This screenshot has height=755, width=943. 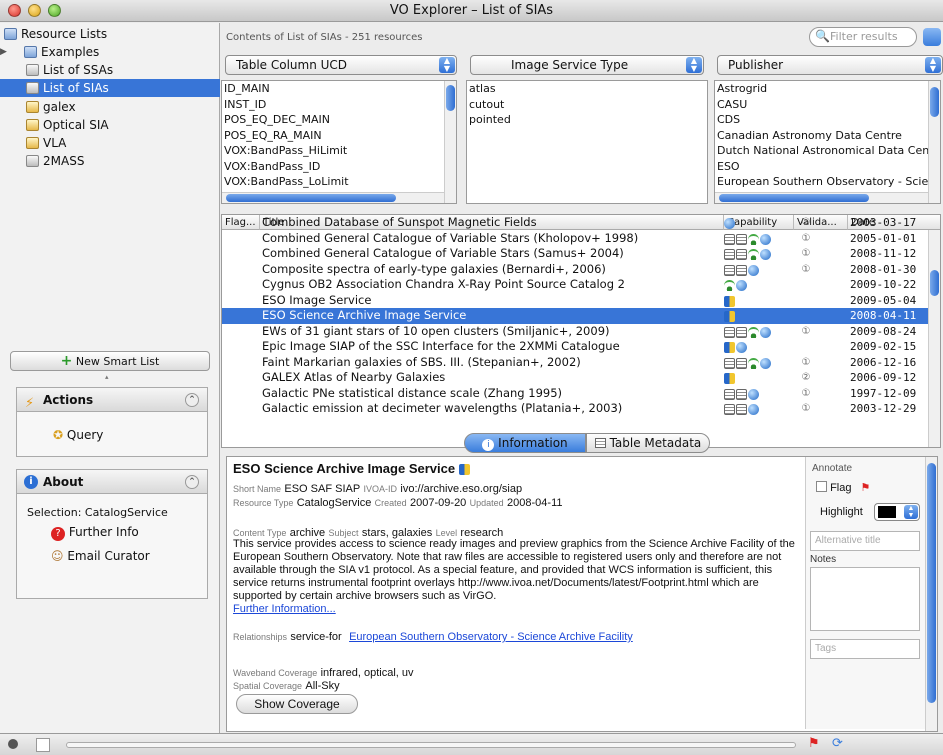 I want to click on sidebar-item-galex: galex, so click(x=110, y=107).